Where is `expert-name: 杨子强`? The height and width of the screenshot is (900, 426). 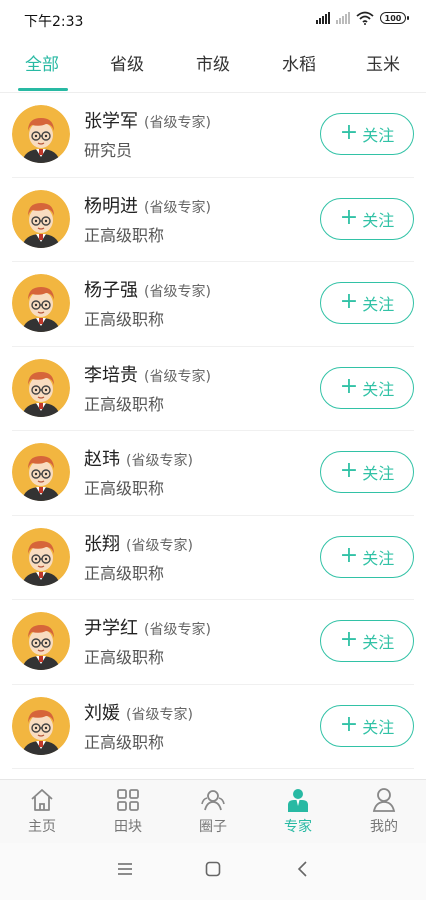 expert-name: 杨子强 is located at coordinates (111, 290).